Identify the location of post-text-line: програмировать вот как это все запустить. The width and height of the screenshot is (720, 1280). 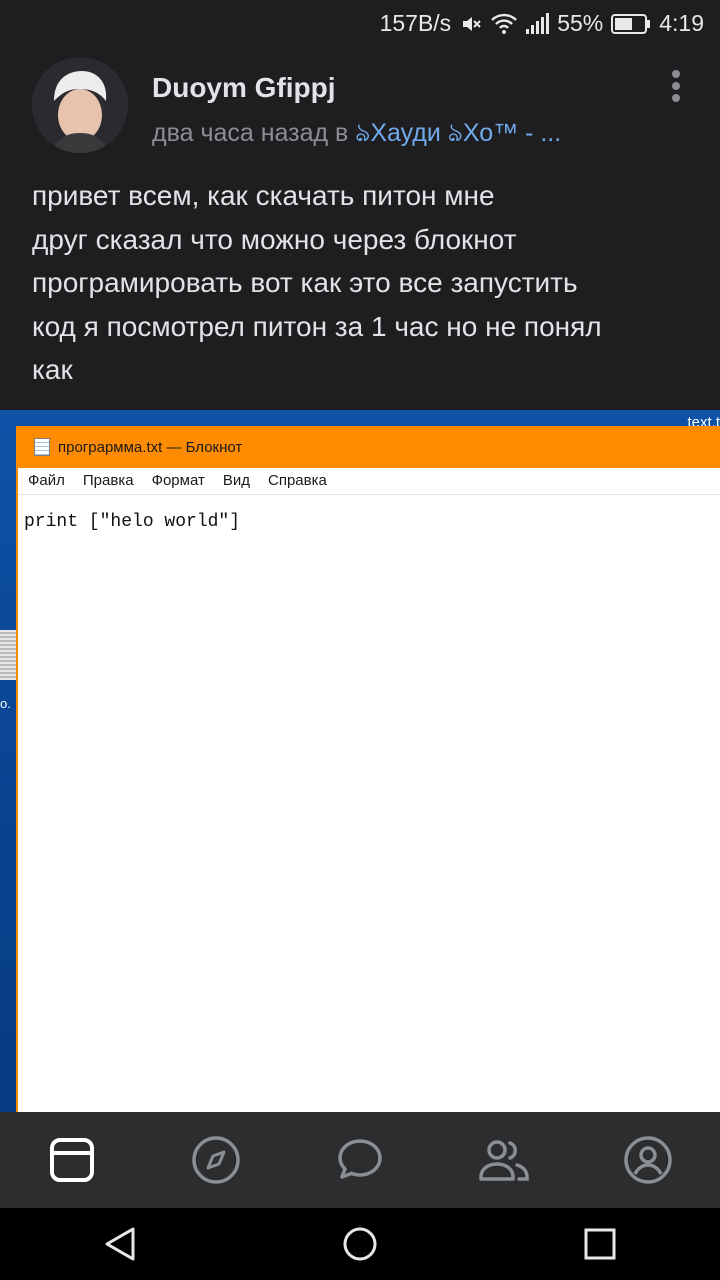
(305, 282).